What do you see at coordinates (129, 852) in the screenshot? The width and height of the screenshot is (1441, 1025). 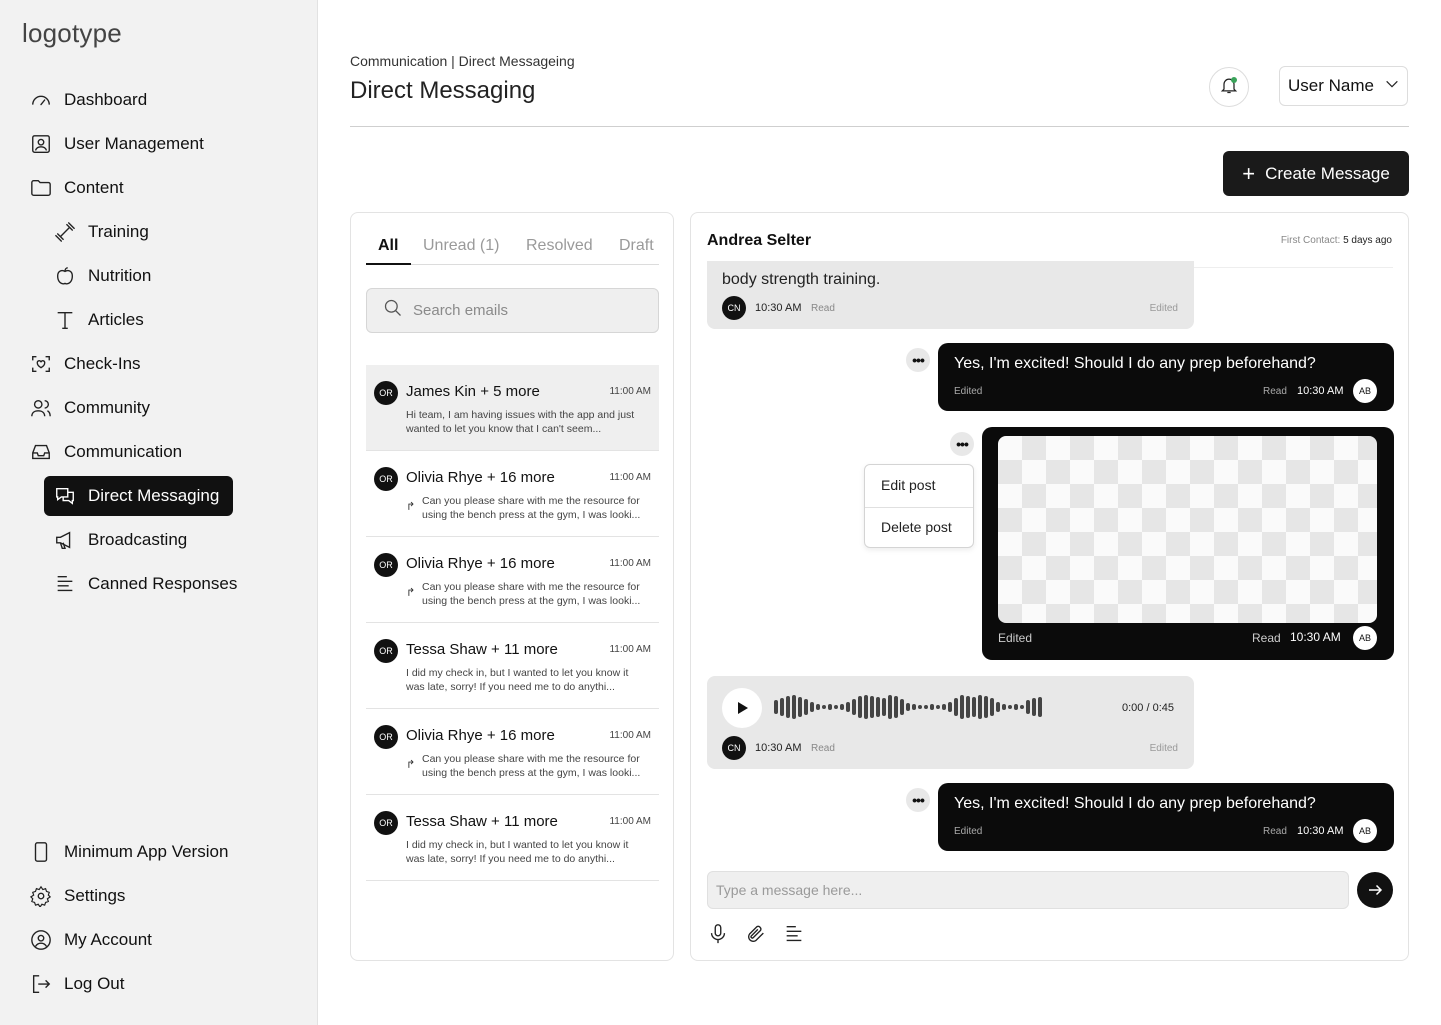 I see `sidebar-item-minimum-app-version: Minimum App Version` at bounding box center [129, 852].